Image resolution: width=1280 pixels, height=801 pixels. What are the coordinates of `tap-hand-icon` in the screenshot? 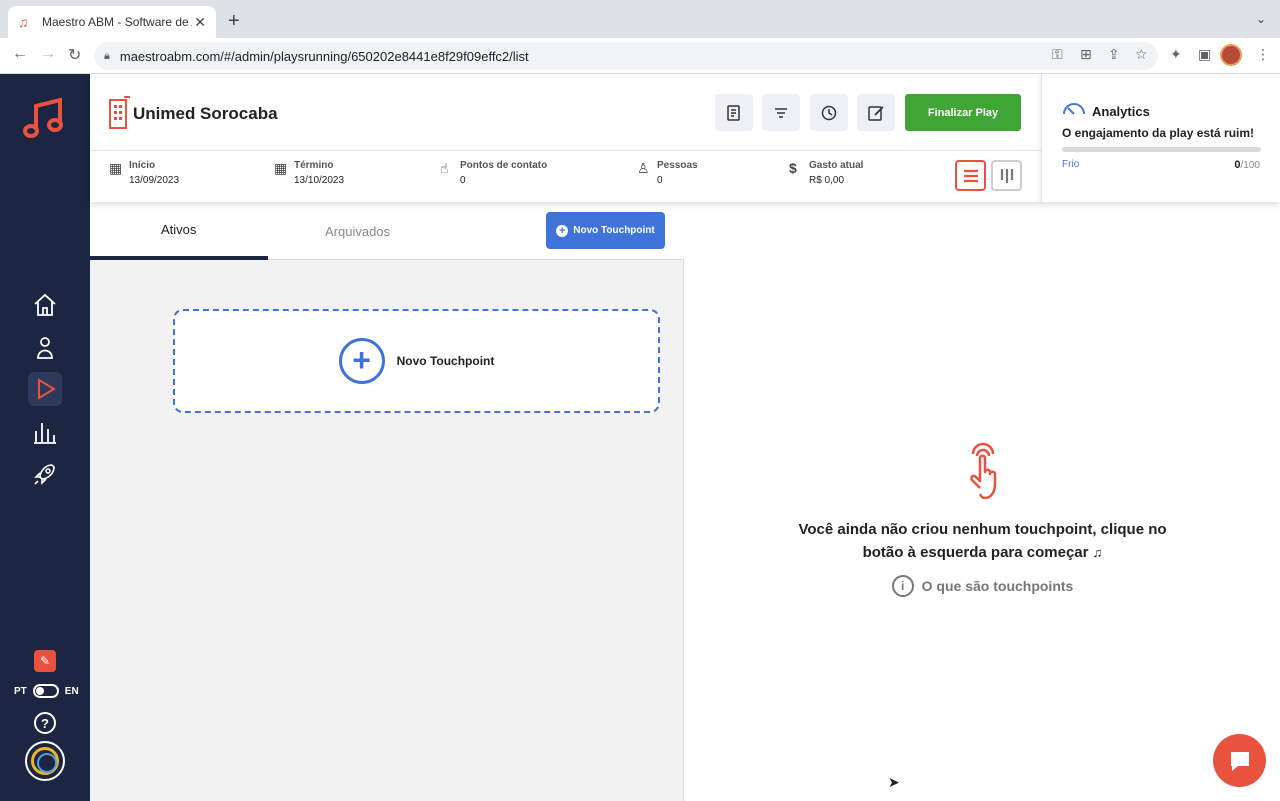 It's located at (983, 471).